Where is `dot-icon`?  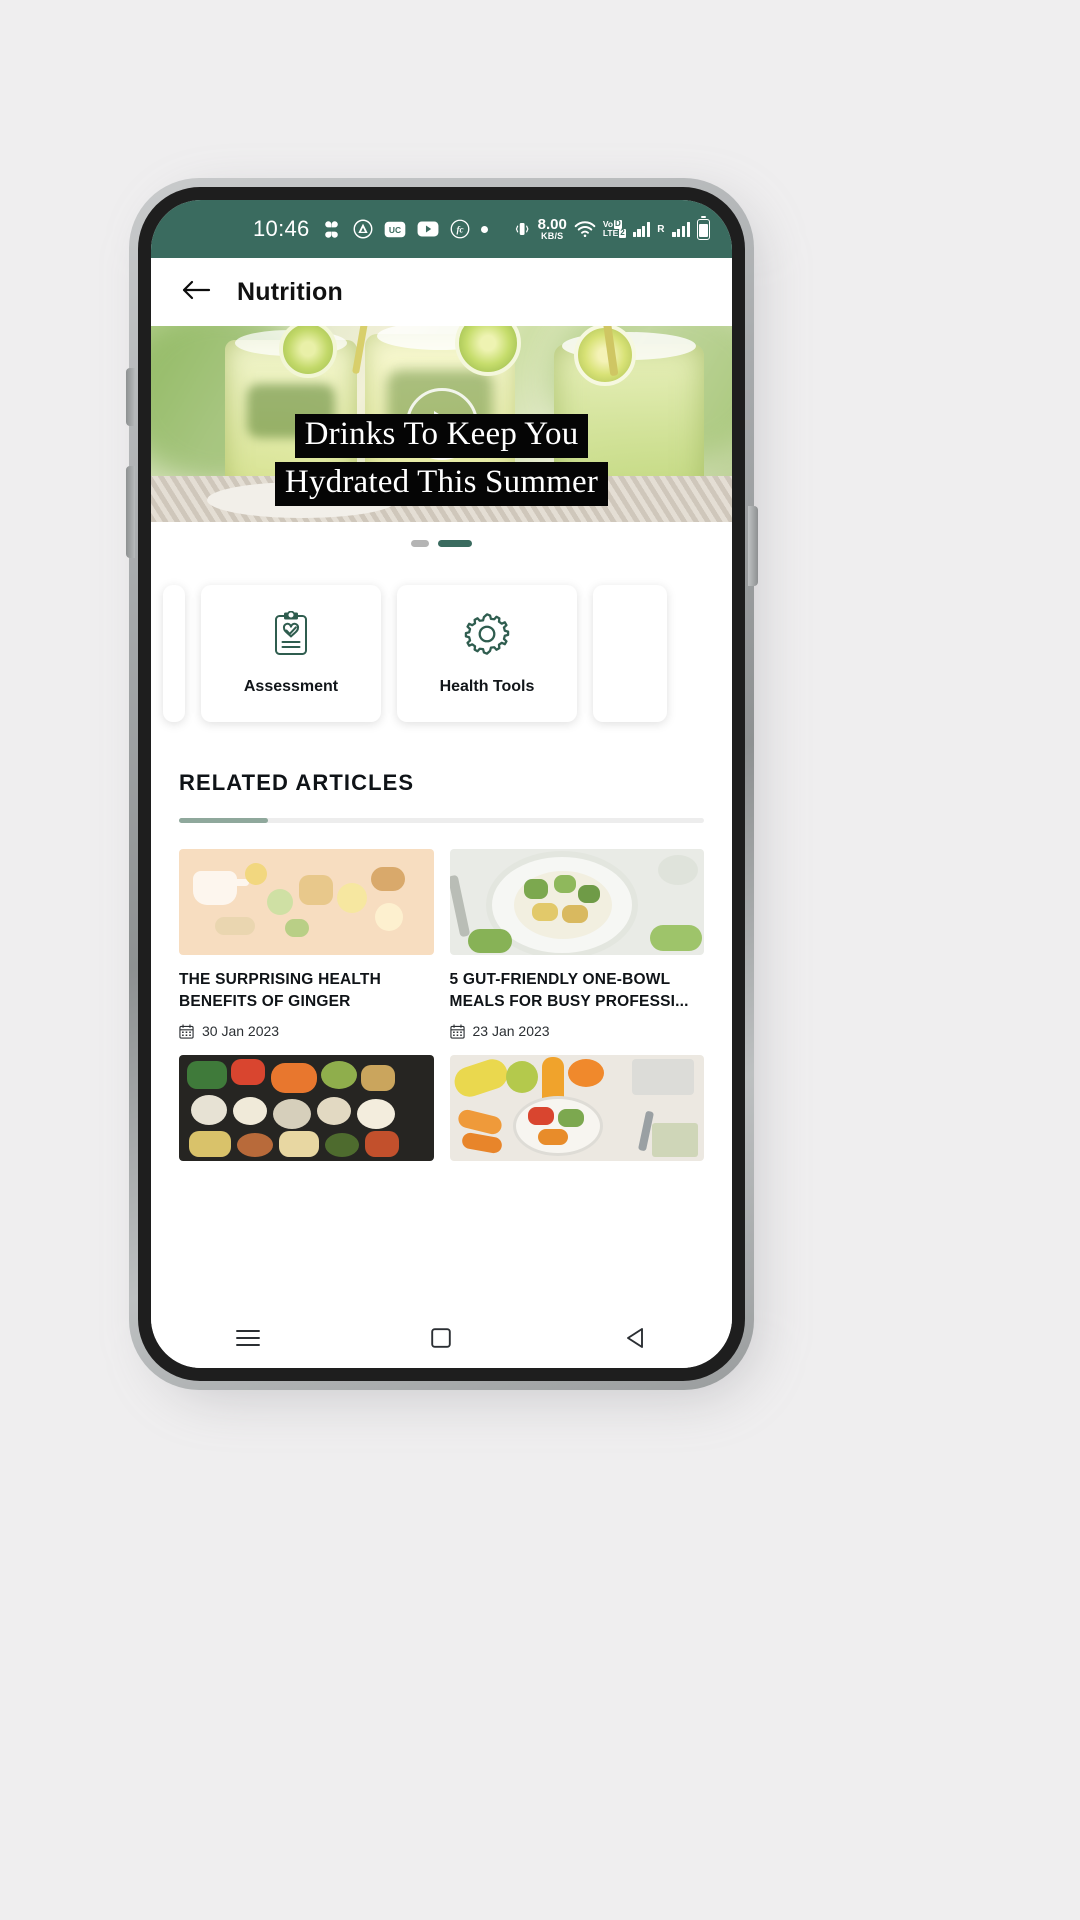
dot-icon is located at coordinates (484, 229).